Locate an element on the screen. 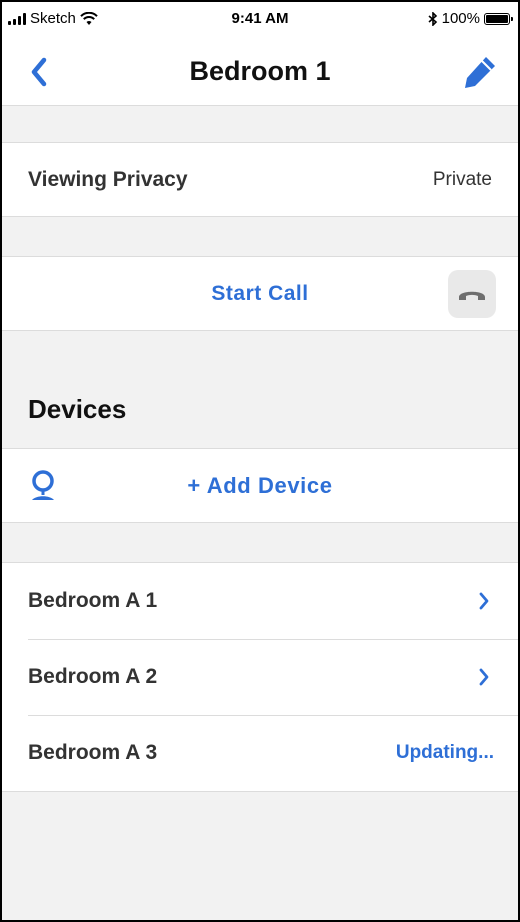 This screenshot has height=922, width=520. status-bar: Sketch 9:41 AM 100% is located at coordinates (260, 20).